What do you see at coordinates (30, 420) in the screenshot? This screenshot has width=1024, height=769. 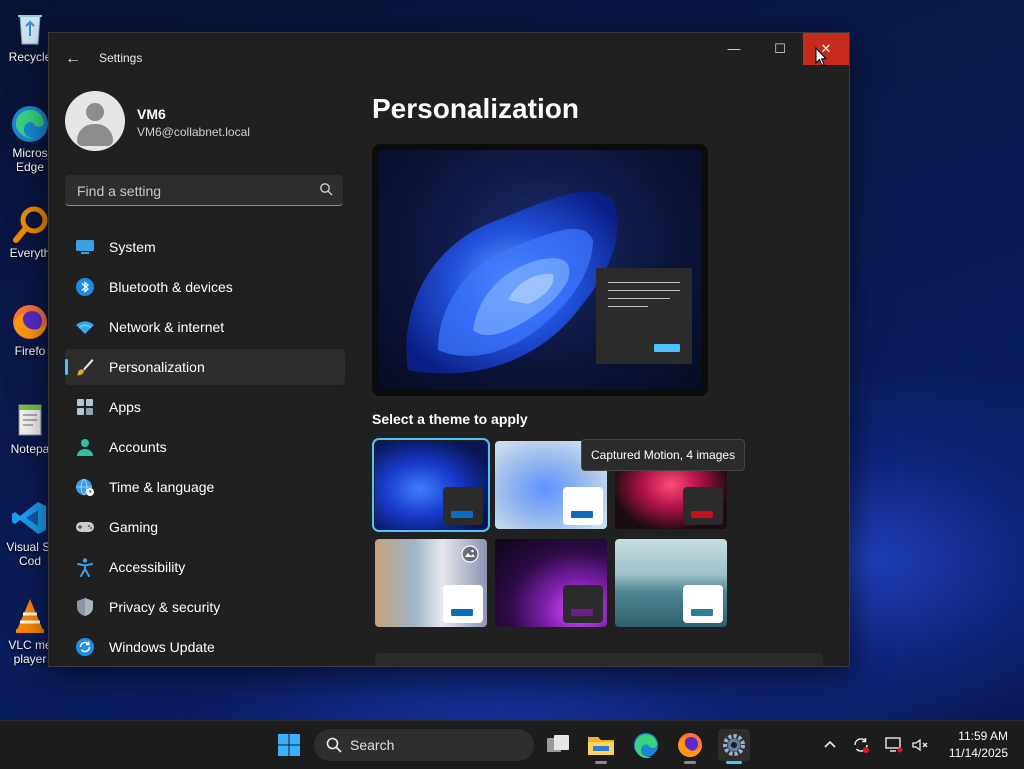 I see `notepad-icon` at bounding box center [30, 420].